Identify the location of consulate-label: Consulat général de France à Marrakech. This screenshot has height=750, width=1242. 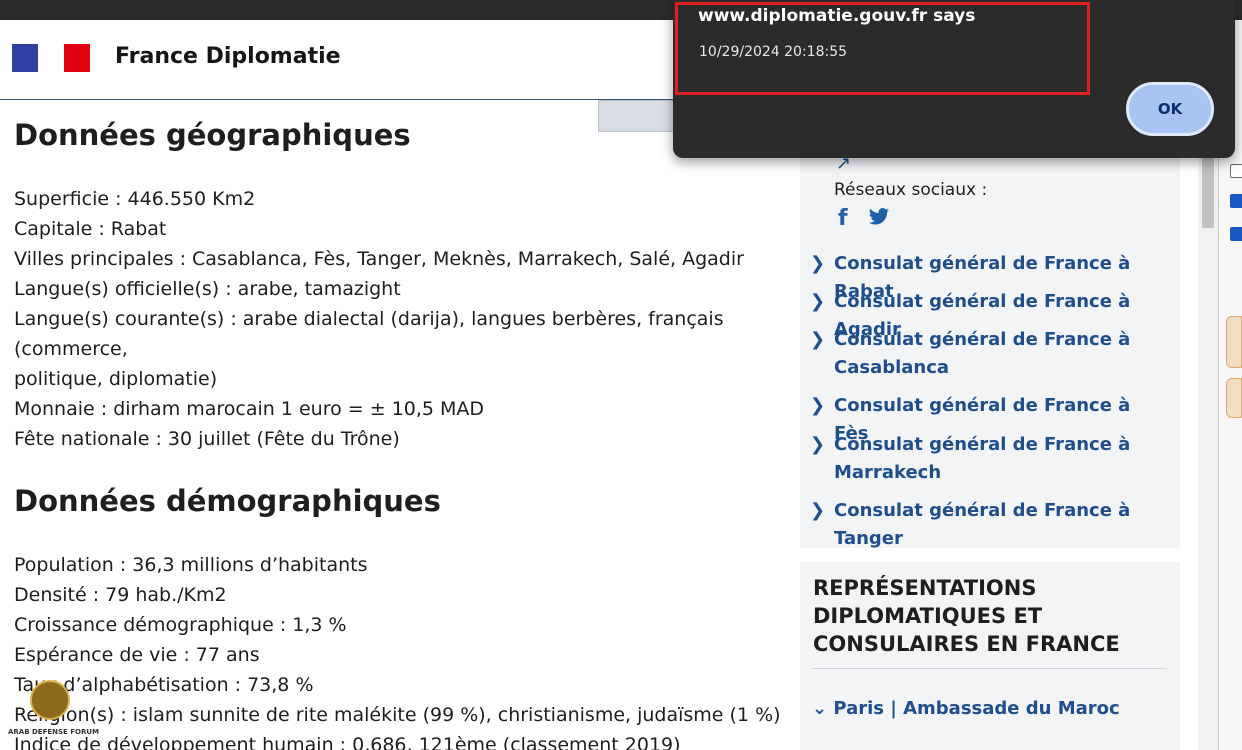
(982, 458).